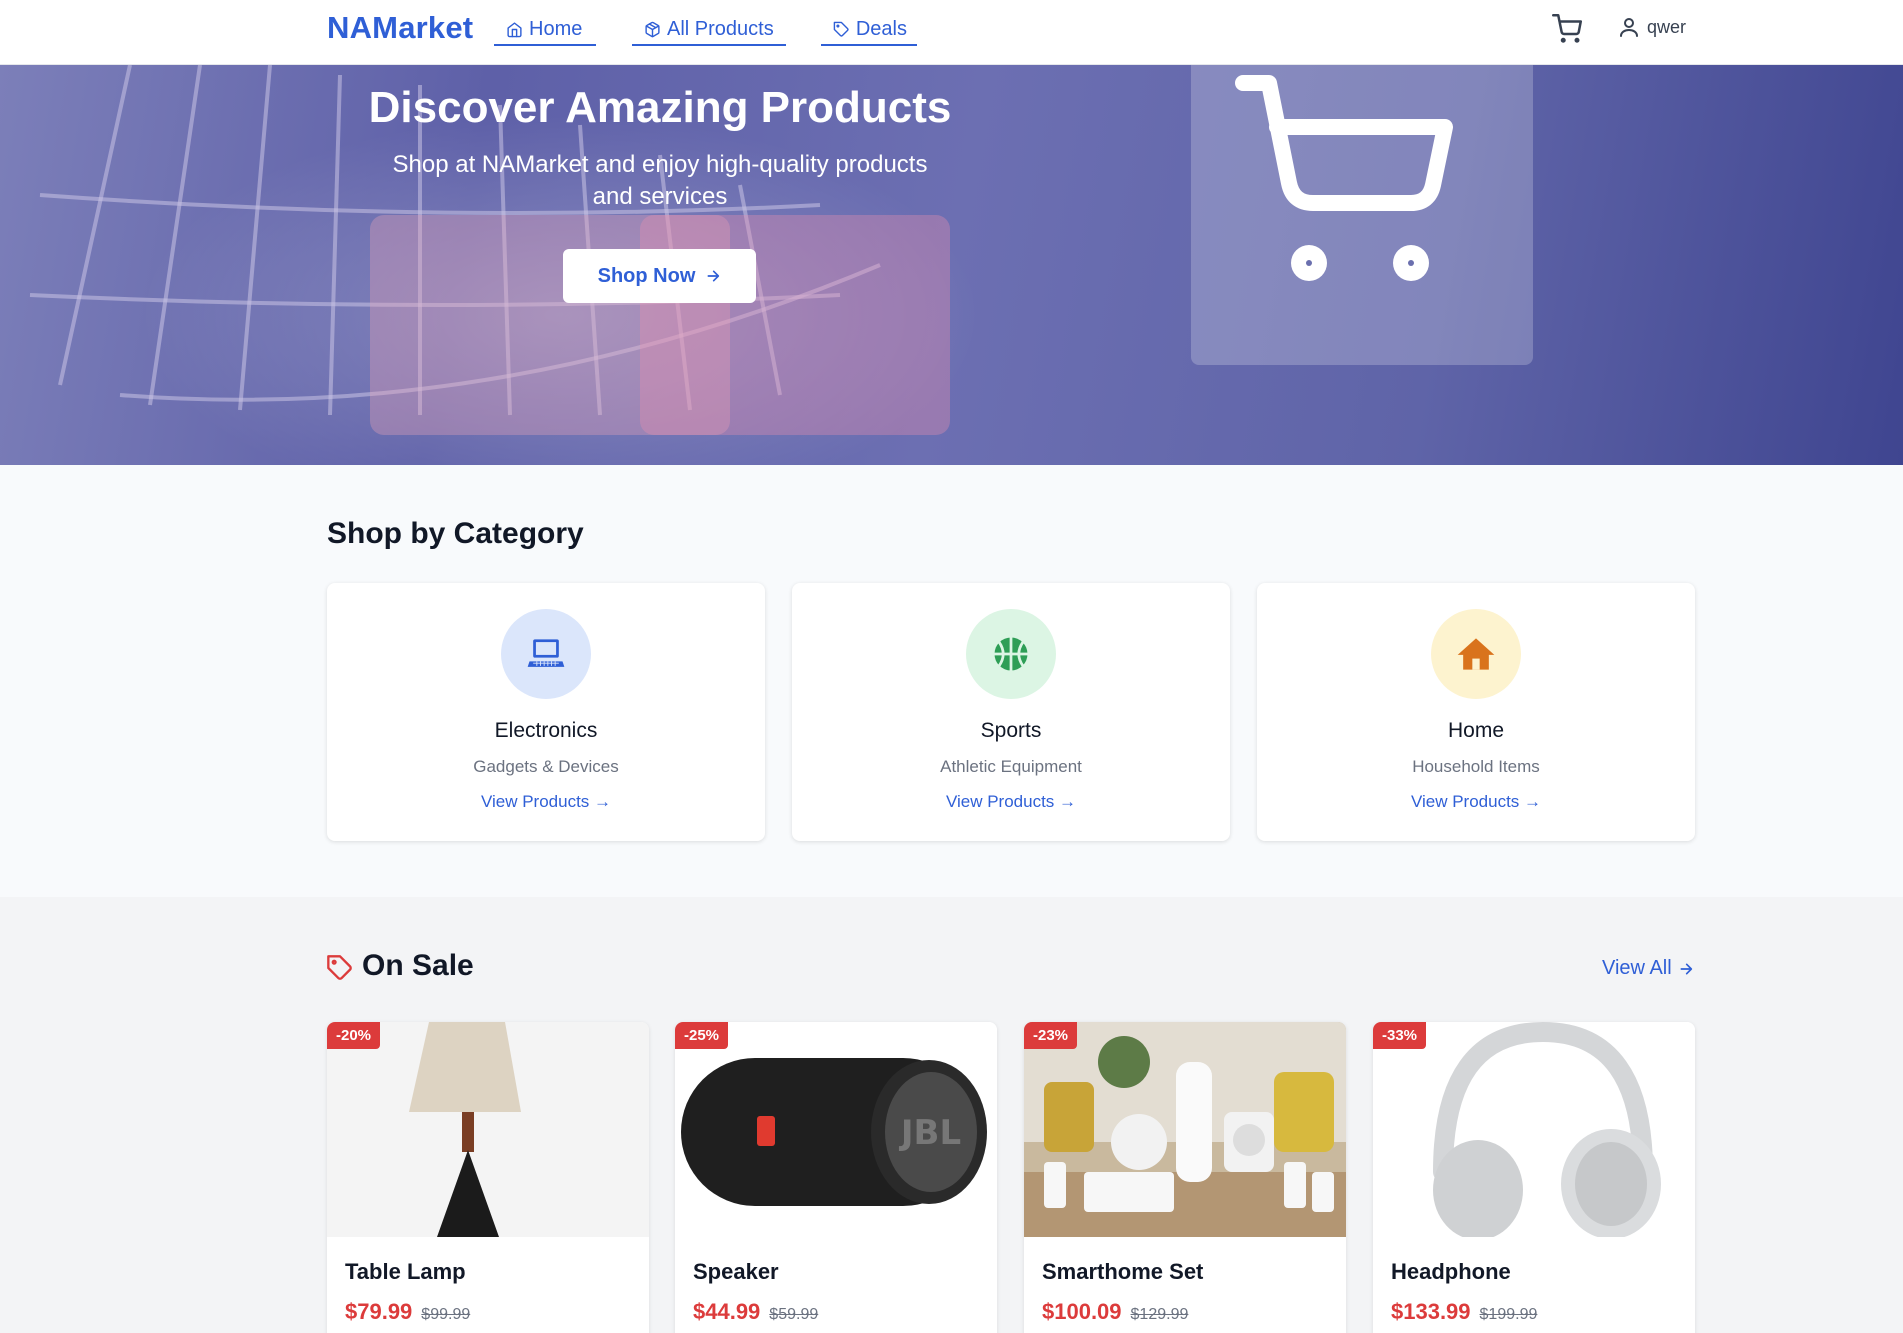 The image size is (1903, 1333). Describe the element at coordinates (1476, 766) in the screenshot. I see `category-description: Household Items` at that location.